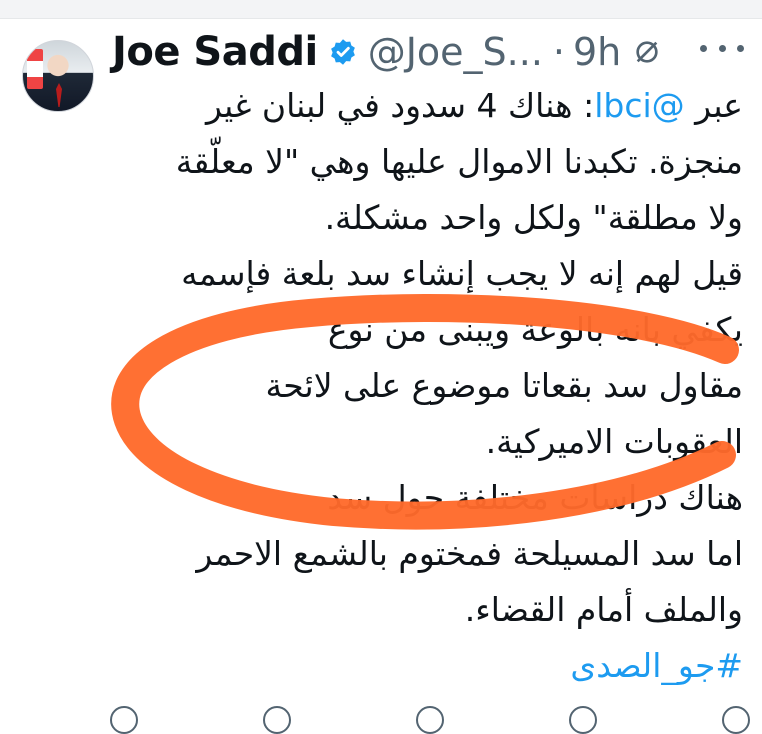 The height and width of the screenshot is (734, 762). I want to click on tweet-line-9: اما سد المسيلحة فمختوم بالشمع الاحمر, so click(469, 553).